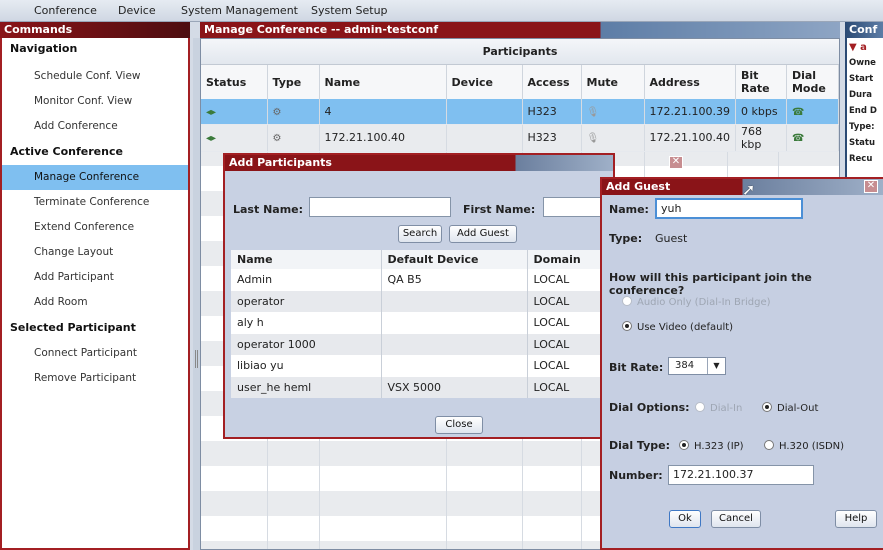  I want to click on cmd-manage-conference: Manage Conference, so click(95, 177).